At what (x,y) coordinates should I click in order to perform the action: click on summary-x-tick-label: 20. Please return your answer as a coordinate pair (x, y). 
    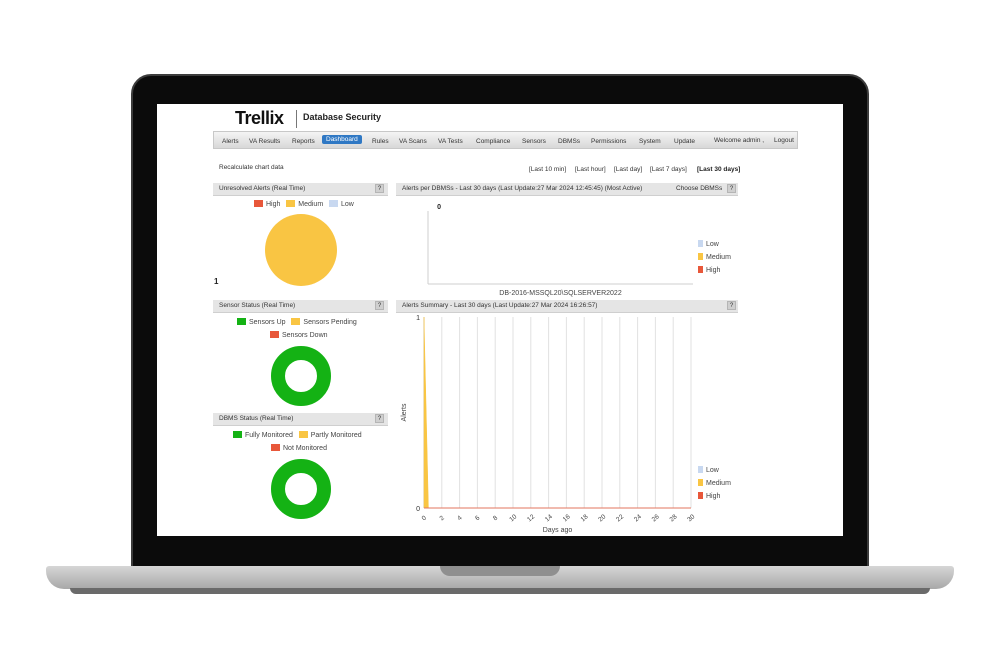
    Looking at the image, I should click on (602, 518).